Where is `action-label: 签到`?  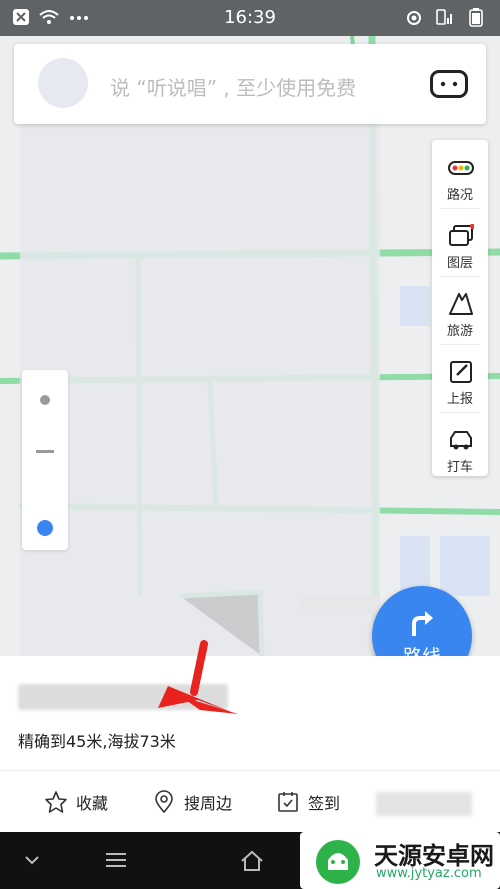 action-label: 签到 is located at coordinates (324, 803).